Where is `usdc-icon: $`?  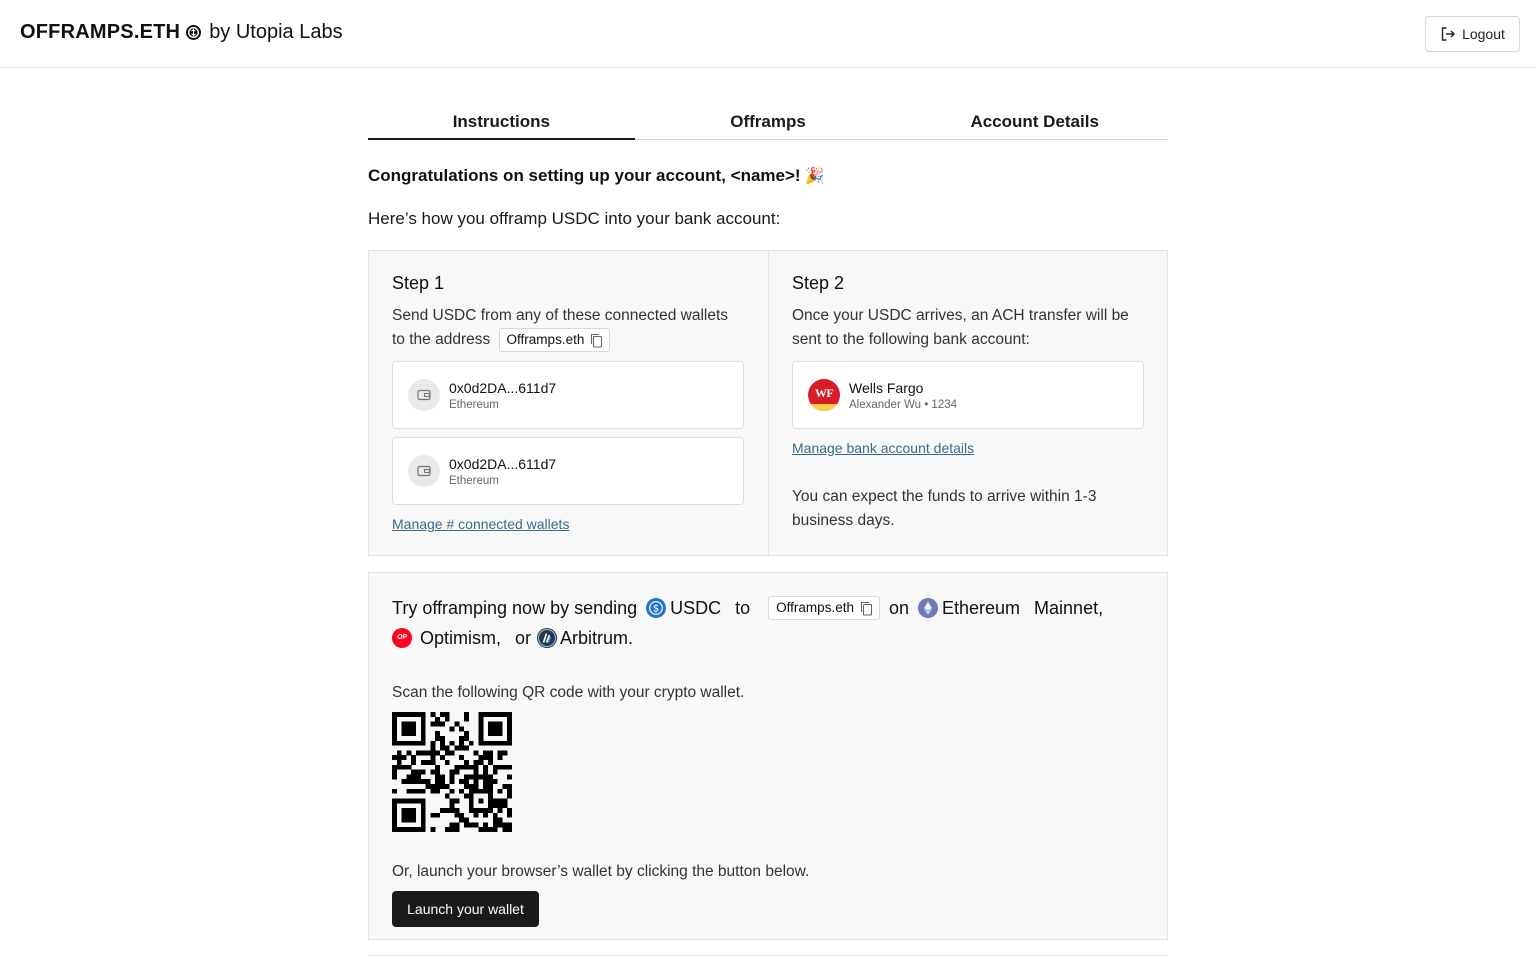
usdc-icon: $ is located at coordinates (656, 608).